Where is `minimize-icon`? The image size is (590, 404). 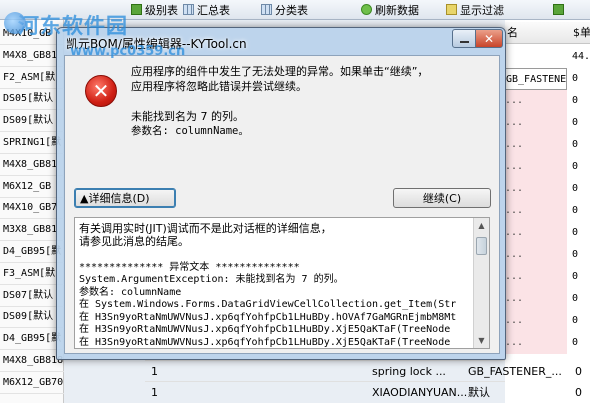 minimize-icon is located at coordinates (464, 41).